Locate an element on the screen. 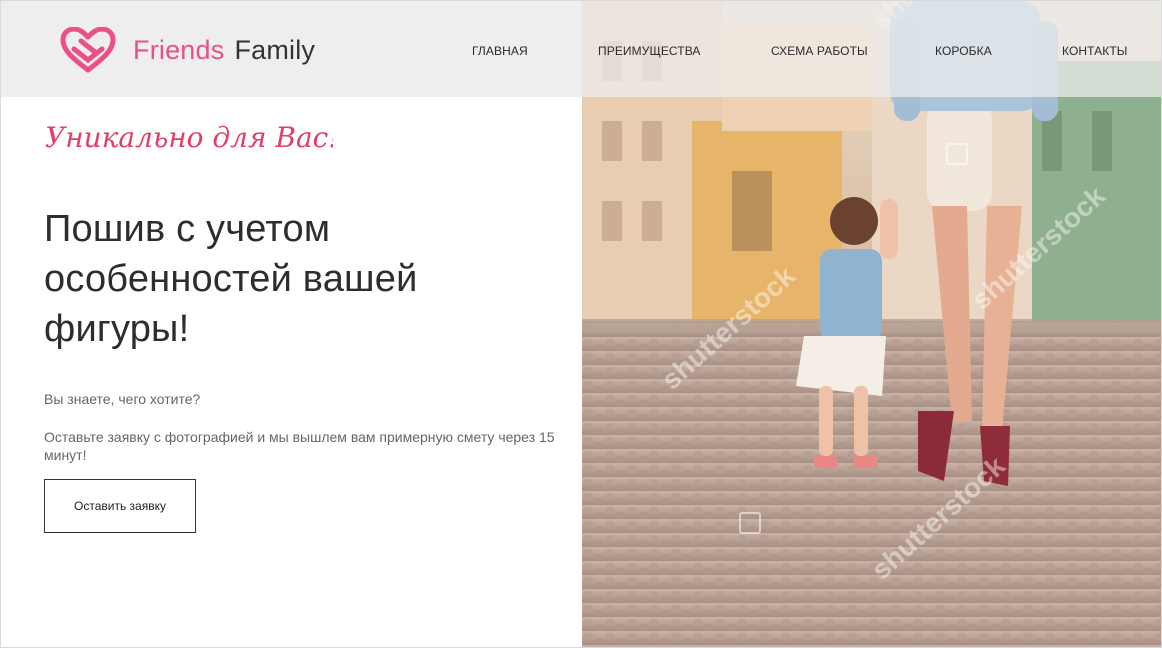  tagline-text: Уникально для Вас! is located at coordinates (189, 137).